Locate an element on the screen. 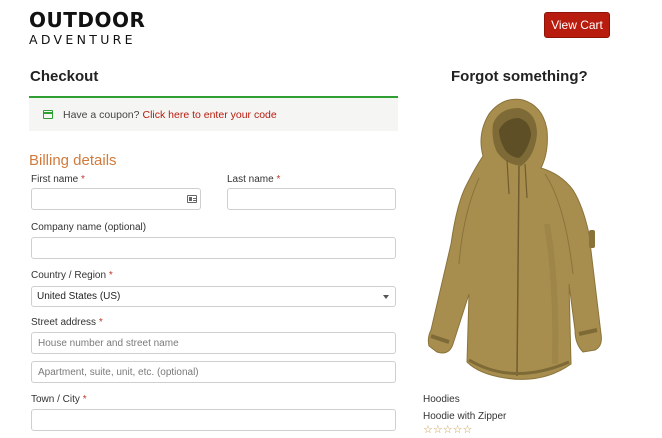 The image size is (662, 438). country-label-text: Country / Region is located at coordinates (69, 275).